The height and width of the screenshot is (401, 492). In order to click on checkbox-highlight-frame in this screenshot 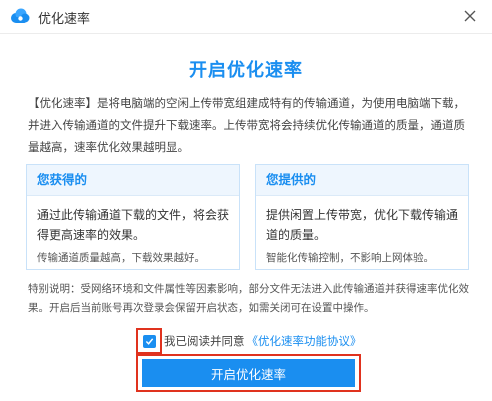, I will do `click(149, 341)`.